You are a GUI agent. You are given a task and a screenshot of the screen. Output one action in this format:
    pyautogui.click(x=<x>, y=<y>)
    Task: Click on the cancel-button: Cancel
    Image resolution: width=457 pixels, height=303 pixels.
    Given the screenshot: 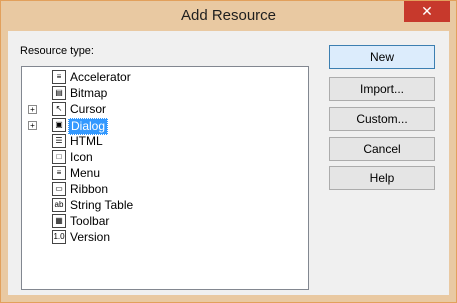 What is the action you would take?
    pyautogui.click(x=382, y=149)
    